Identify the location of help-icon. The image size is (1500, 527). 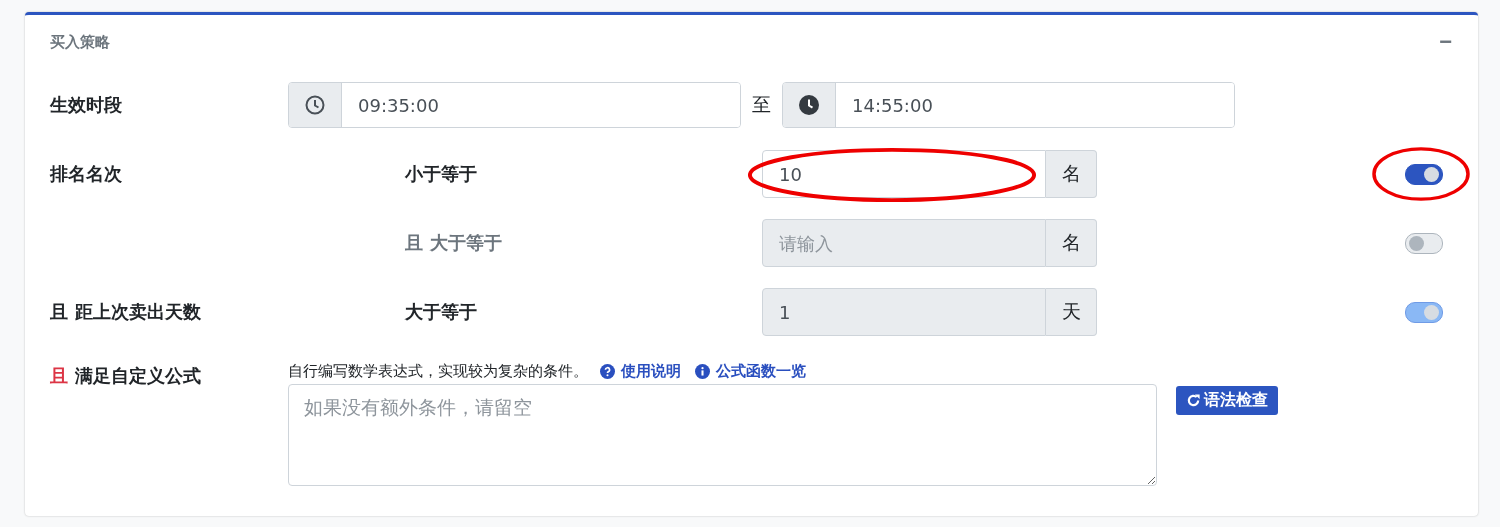
(607, 371).